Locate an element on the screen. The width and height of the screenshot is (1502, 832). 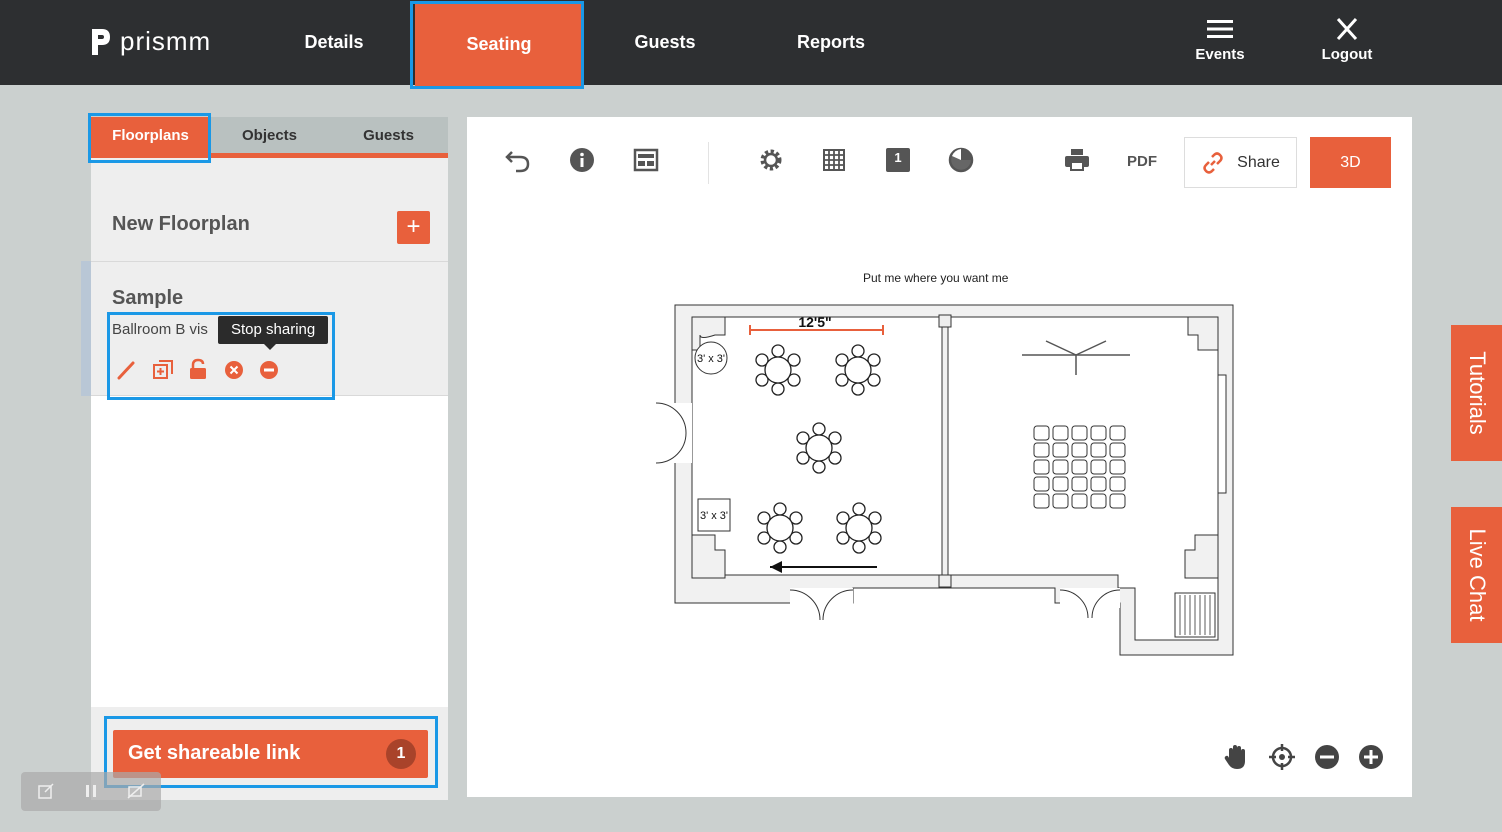
tab-guests-label: Guests is located at coordinates (388, 135).